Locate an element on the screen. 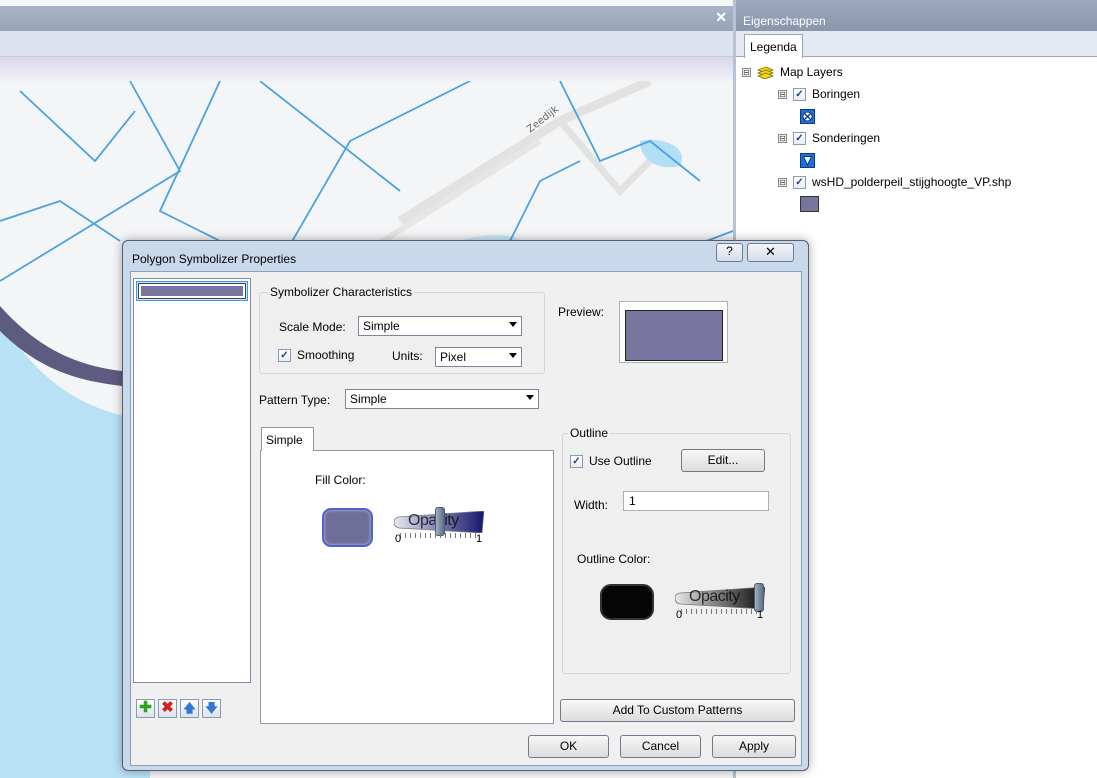  layer-checkbox-polderpeil: ✓ is located at coordinates (799, 182).